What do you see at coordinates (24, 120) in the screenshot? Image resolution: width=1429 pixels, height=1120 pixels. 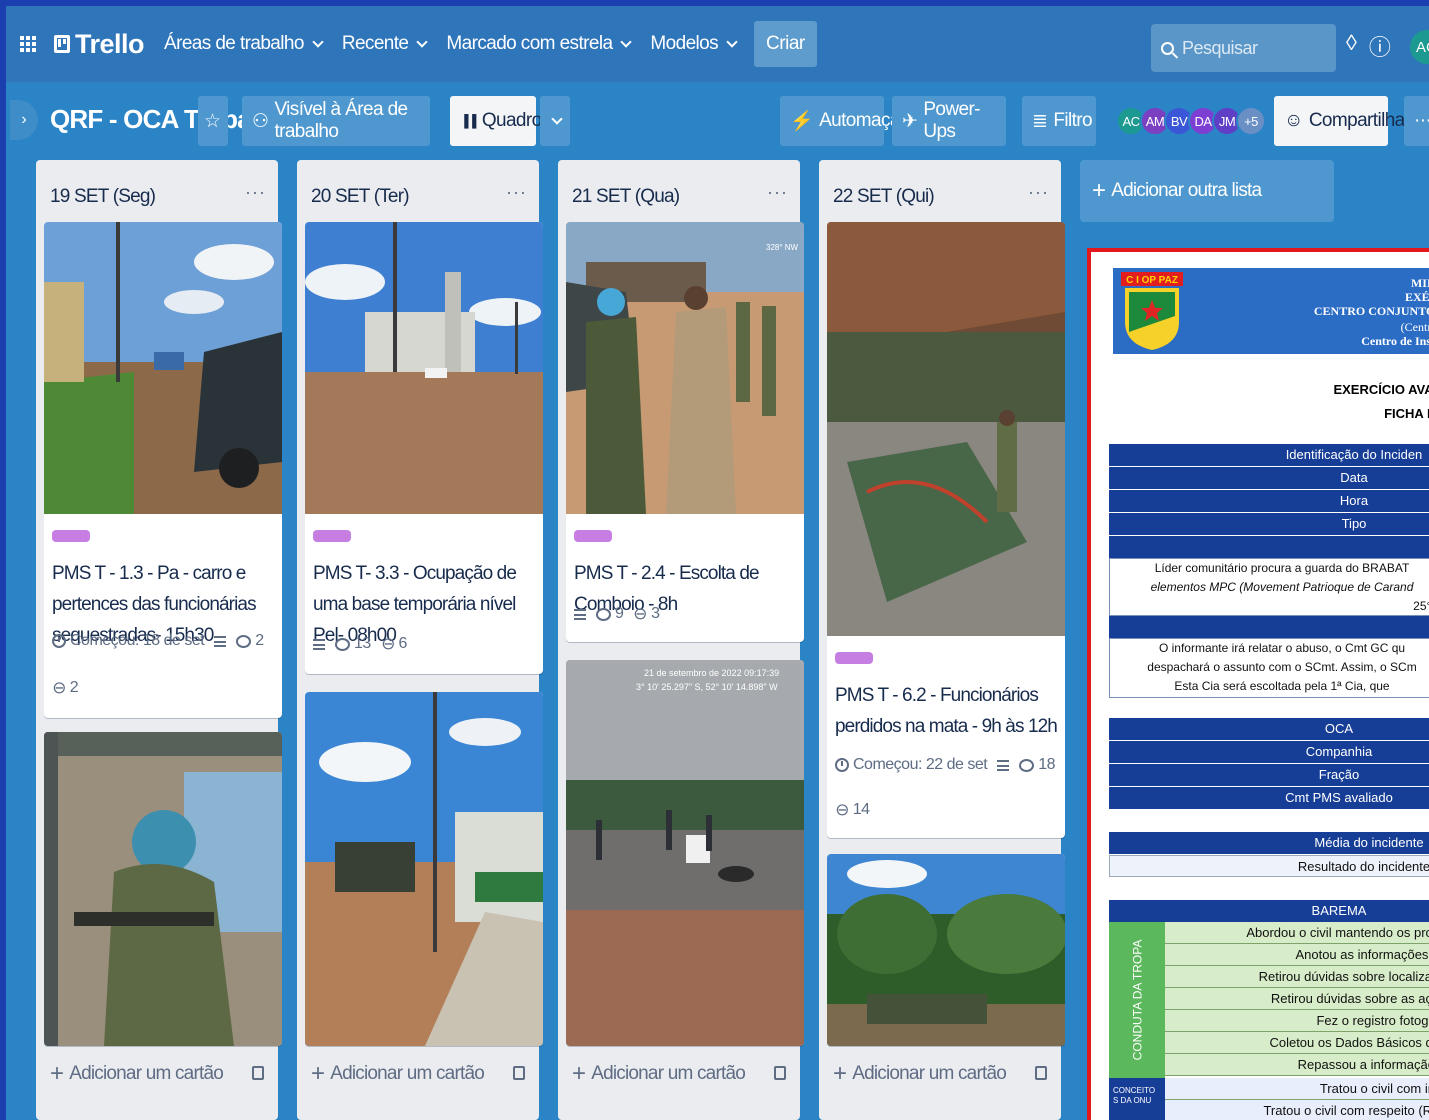 I see `sidebar-toggle-chevron-right-icon: ›` at bounding box center [24, 120].